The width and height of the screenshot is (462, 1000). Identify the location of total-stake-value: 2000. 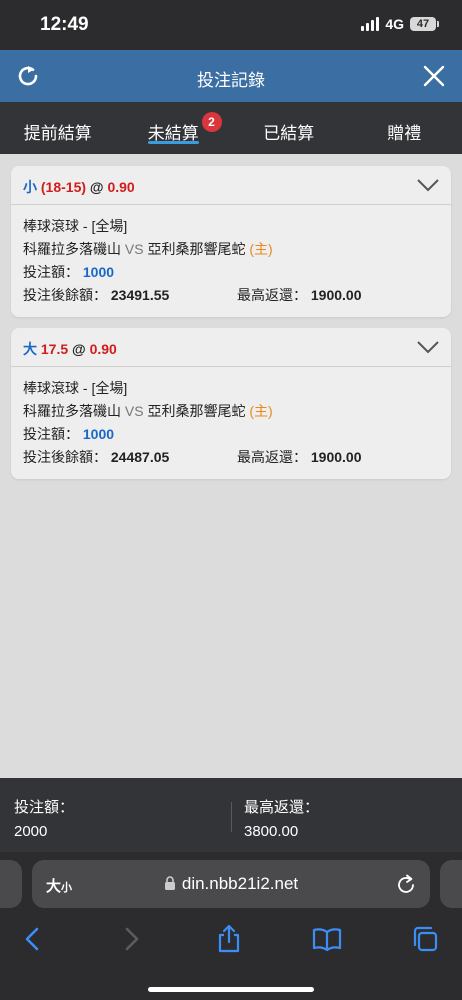
(31, 831).